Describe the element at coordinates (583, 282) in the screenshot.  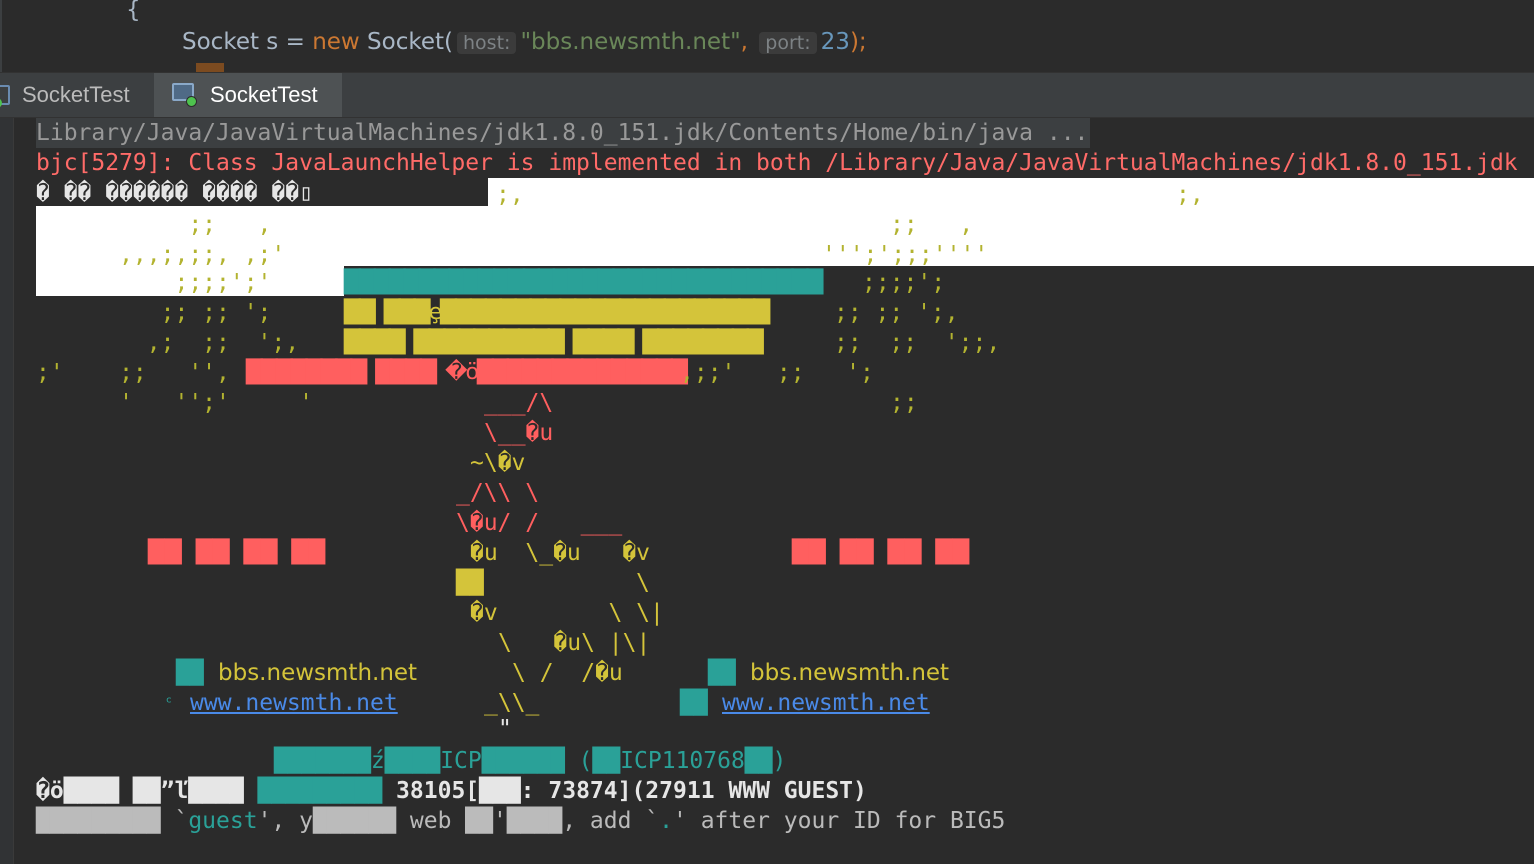
I see `banner-line-1: ████████████████████████████████` at that location.